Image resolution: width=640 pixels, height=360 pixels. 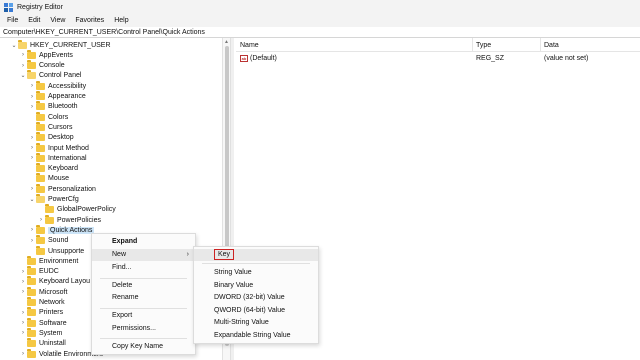 What do you see at coordinates (68, 148) in the screenshot?
I see `tree-item-label: Input Method` at bounding box center [68, 148].